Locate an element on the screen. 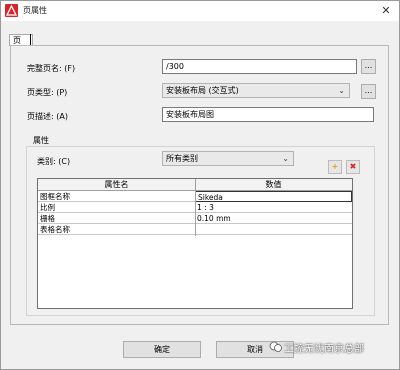 This screenshot has height=370, width=400. add-property-button: + is located at coordinates (335, 167).